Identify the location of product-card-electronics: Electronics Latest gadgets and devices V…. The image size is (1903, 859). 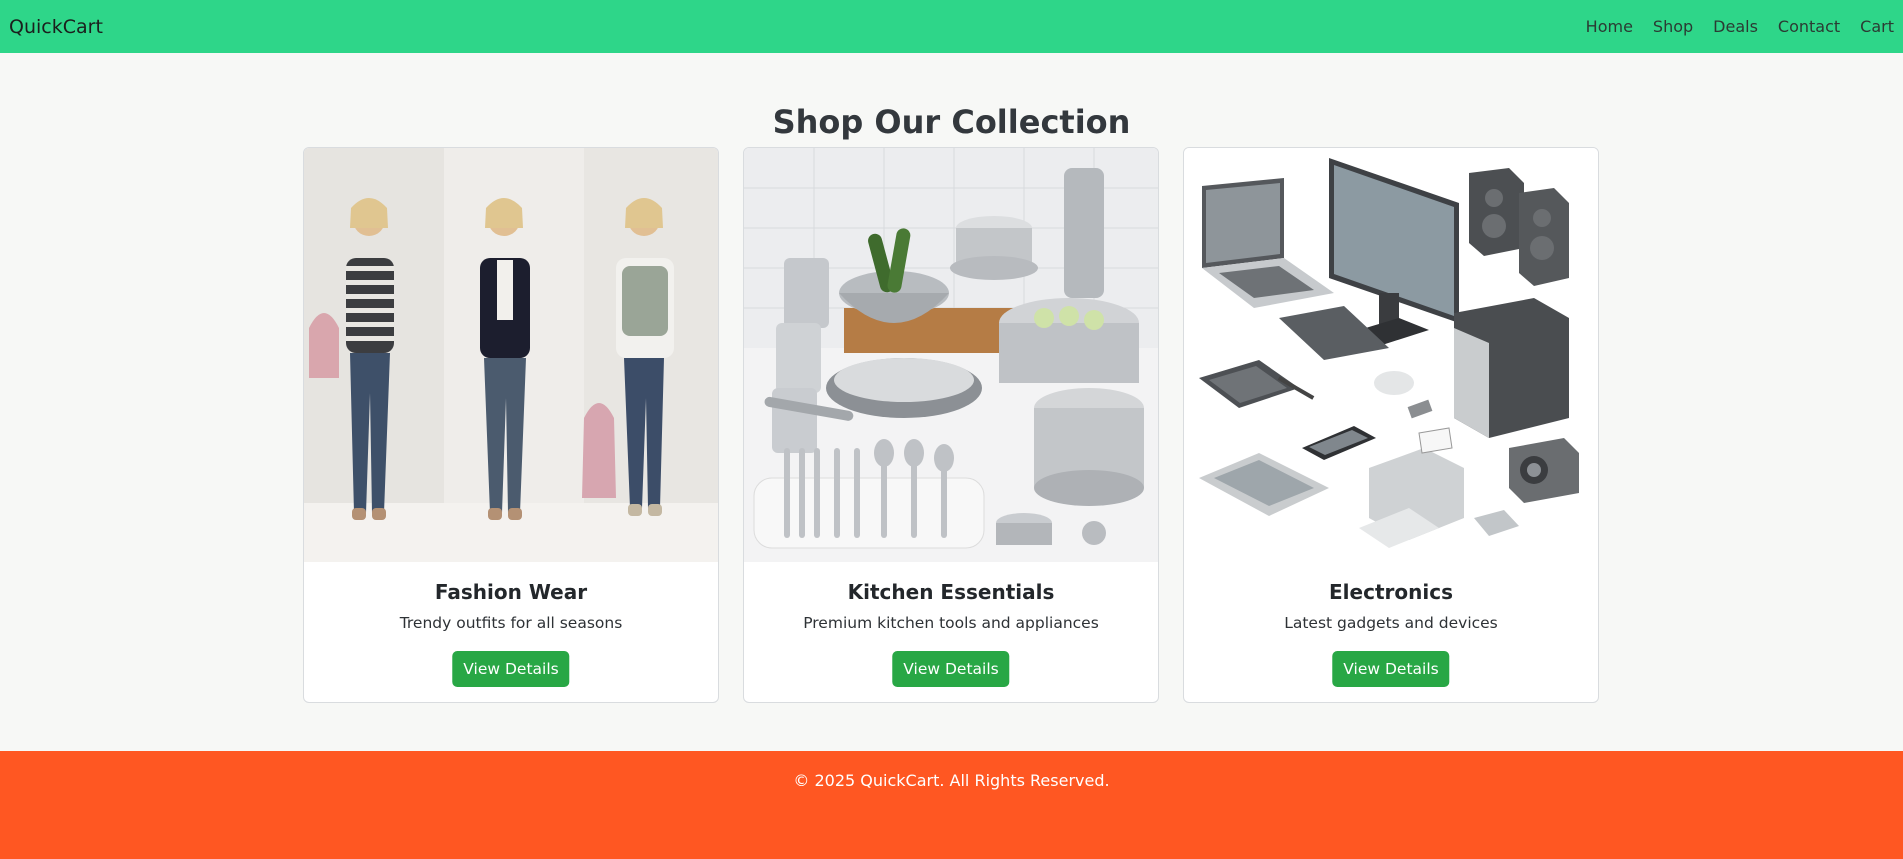
(1391, 425).